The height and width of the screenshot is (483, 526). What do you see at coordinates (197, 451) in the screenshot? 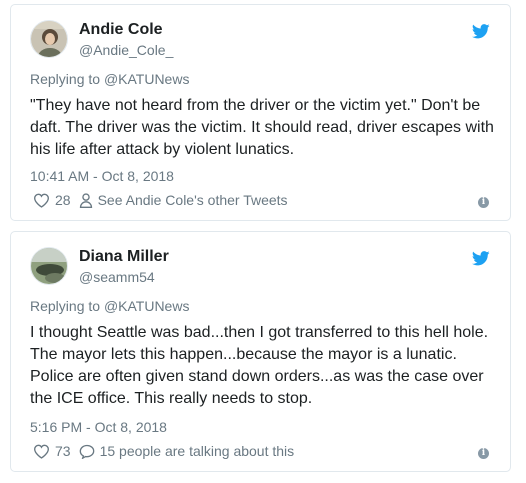
I see `conversation-label: 15 people are talking about this` at bounding box center [197, 451].